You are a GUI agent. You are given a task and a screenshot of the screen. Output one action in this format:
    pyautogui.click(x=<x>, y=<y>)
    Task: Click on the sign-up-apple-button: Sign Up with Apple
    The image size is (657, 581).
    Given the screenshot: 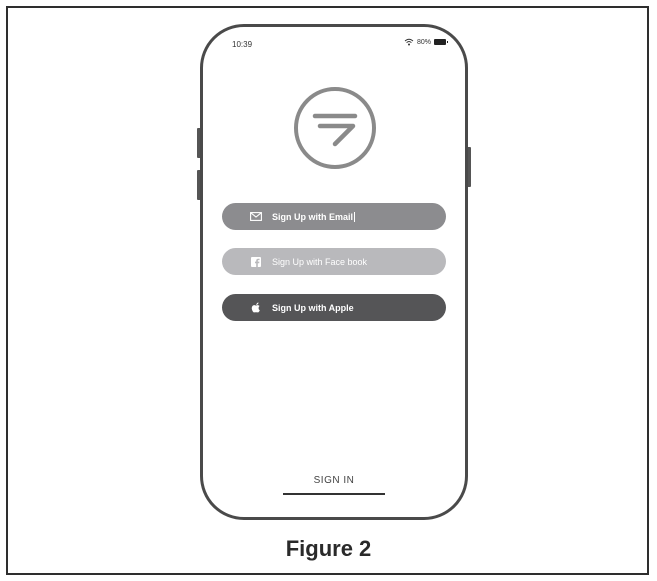 What is the action you would take?
    pyautogui.click(x=334, y=307)
    